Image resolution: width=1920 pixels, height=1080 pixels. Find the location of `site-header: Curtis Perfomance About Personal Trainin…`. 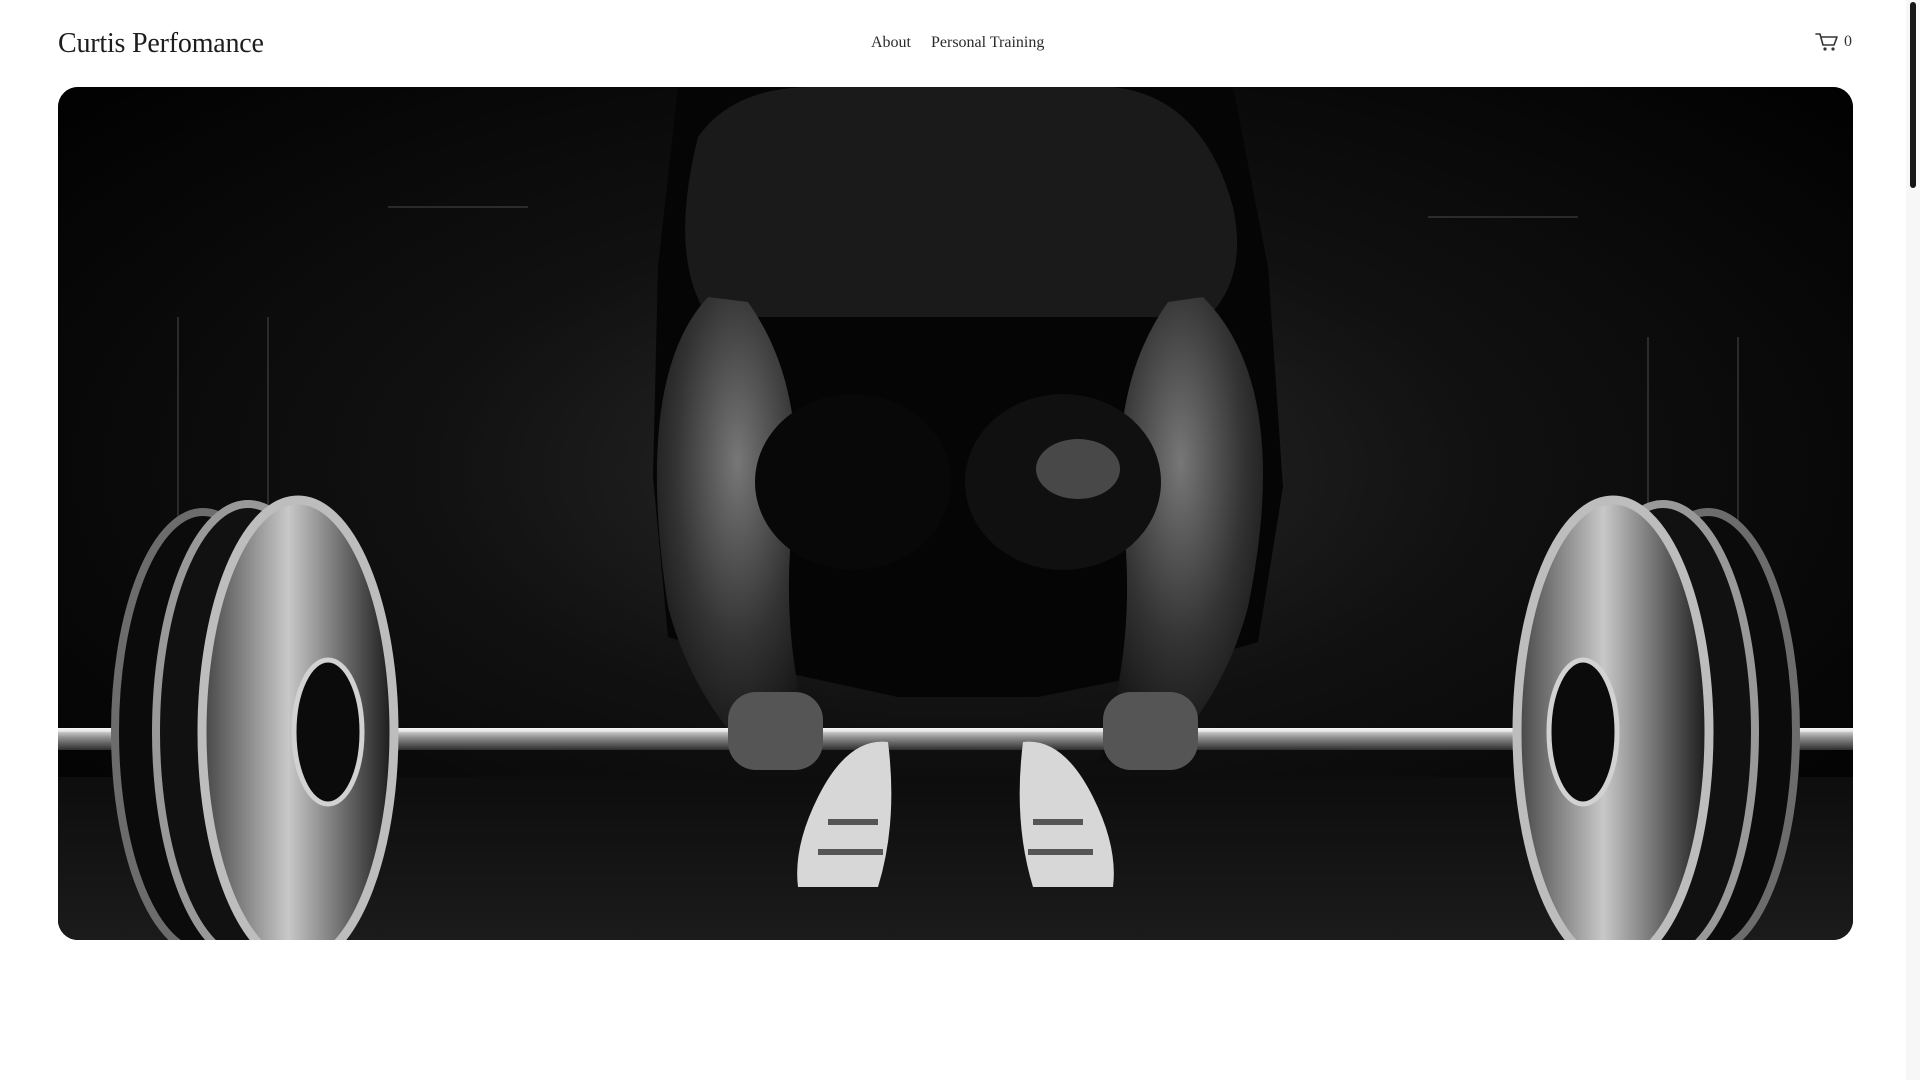

site-header: Curtis Perfomance About Personal Trainin… is located at coordinates (955, 43).